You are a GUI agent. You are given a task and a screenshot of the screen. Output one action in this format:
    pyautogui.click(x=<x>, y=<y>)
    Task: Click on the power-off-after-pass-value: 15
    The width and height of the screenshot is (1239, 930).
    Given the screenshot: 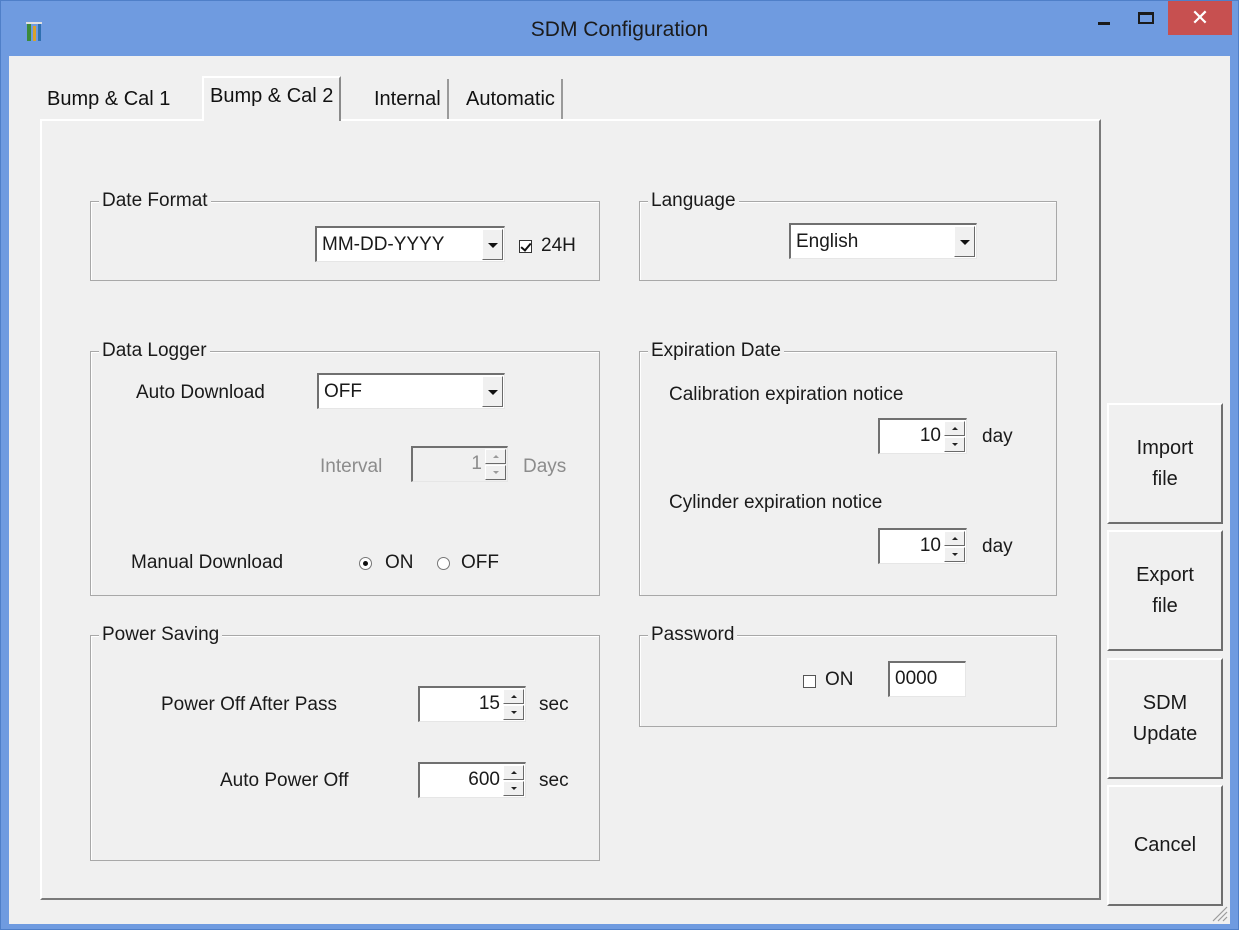 What is the action you would take?
    pyautogui.click(x=489, y=703)
    